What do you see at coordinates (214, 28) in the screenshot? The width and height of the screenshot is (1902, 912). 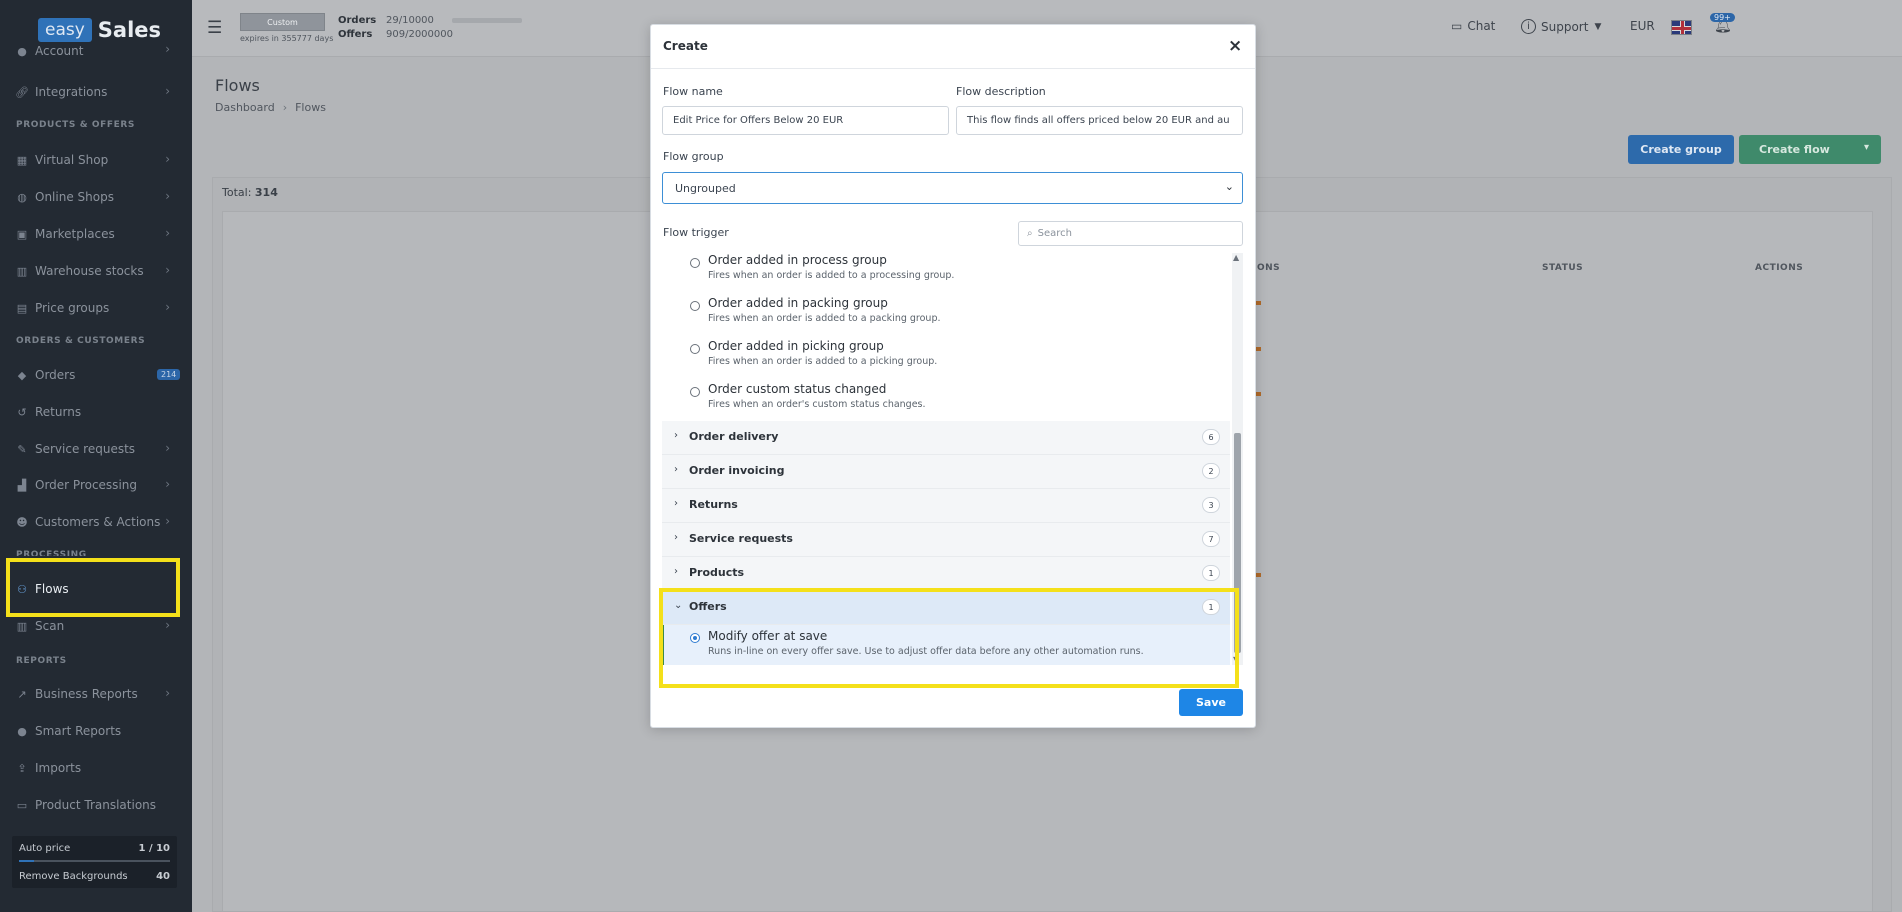 I see `menu-toggle-icon: ☰` at bounding box center [214, 28].